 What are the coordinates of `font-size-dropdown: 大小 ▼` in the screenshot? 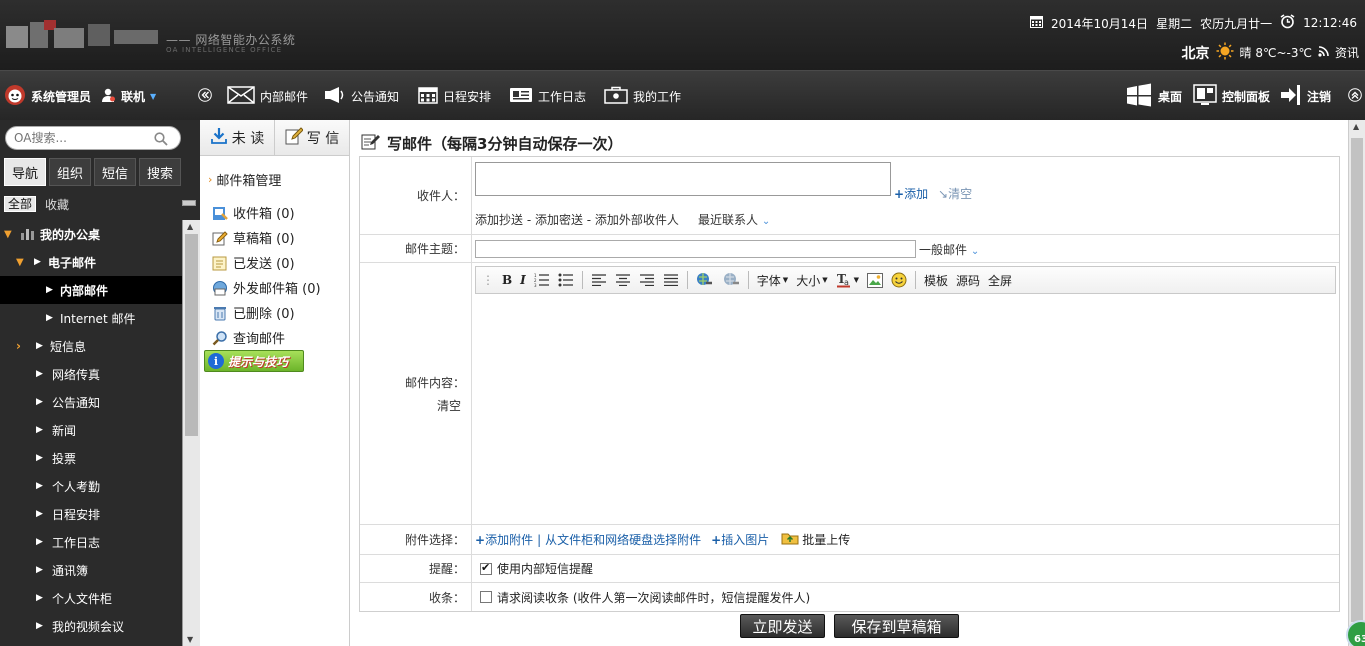 It's located at (811, 280).